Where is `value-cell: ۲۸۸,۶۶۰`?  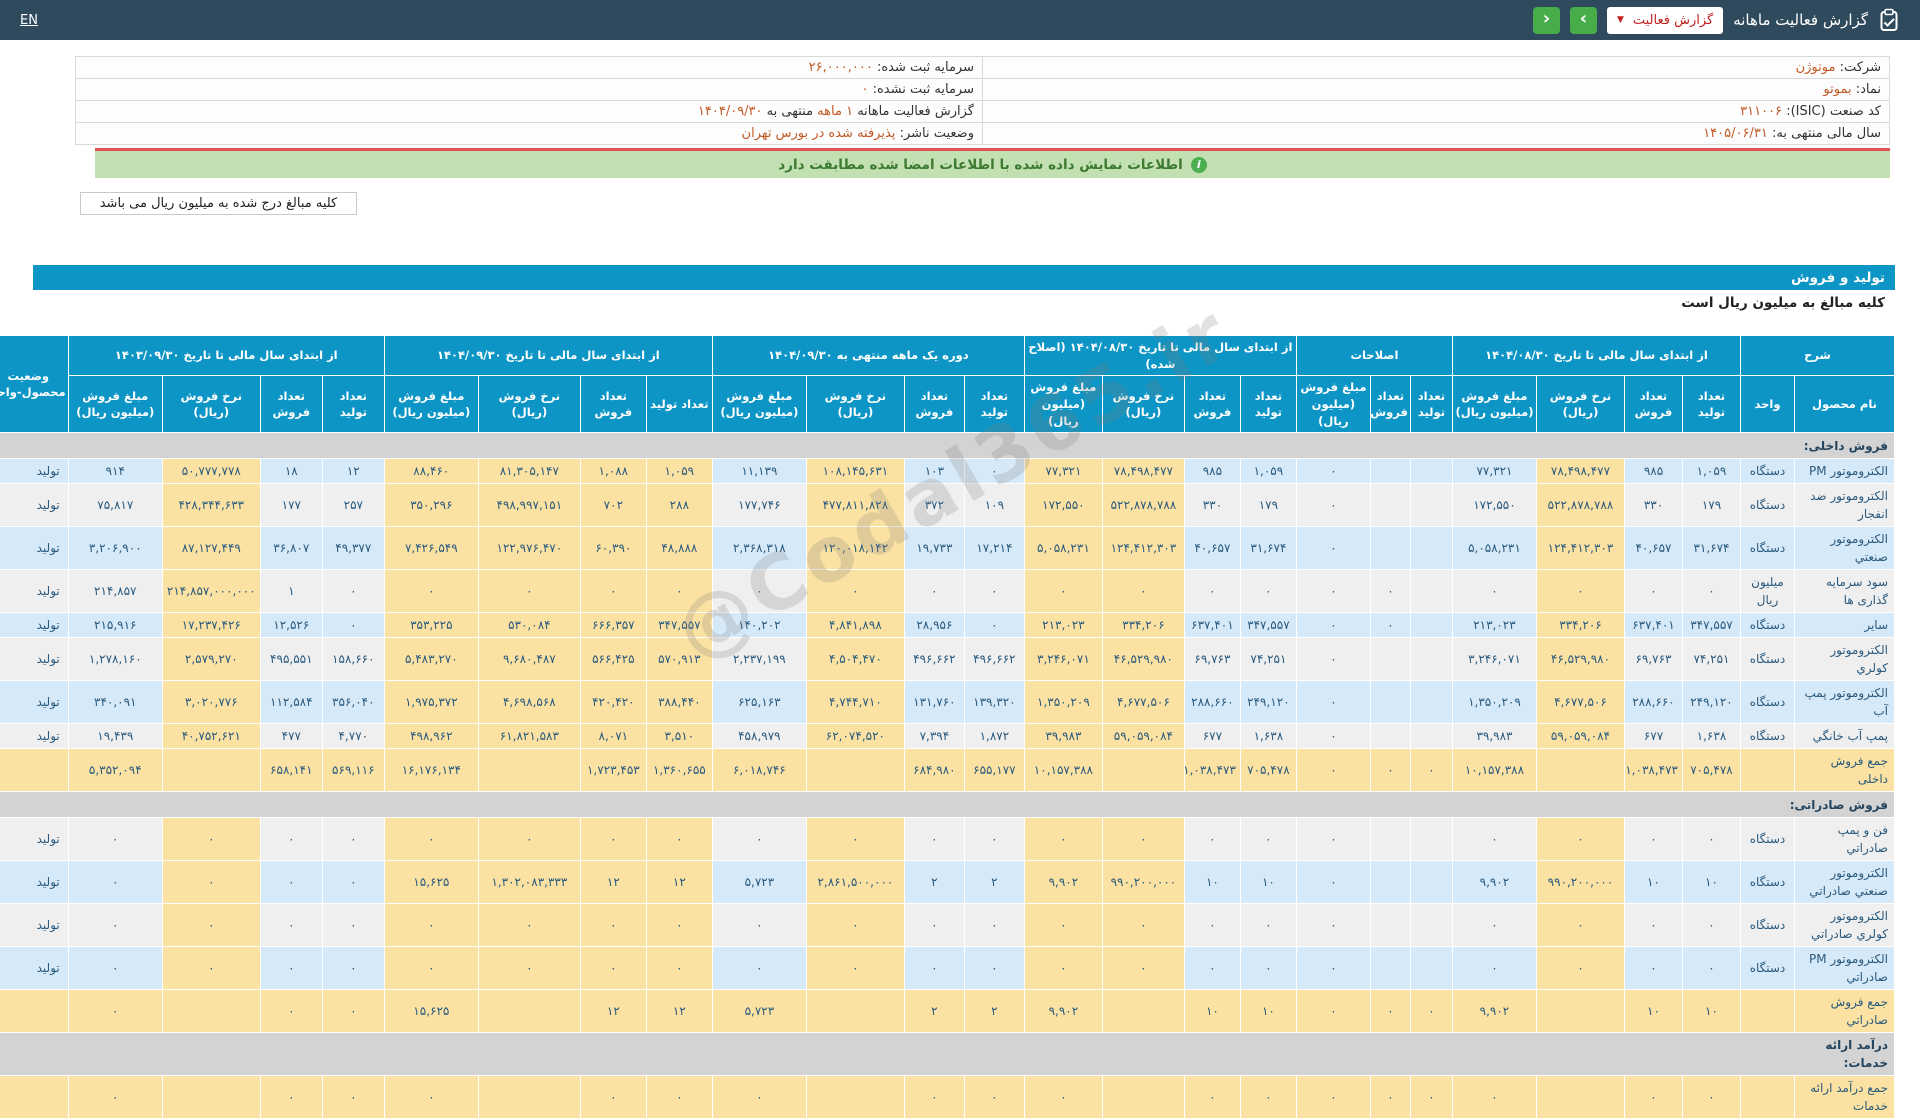
value-cell: ۲۸۸,۶۶۰ is located at coordinates (1212, 702).